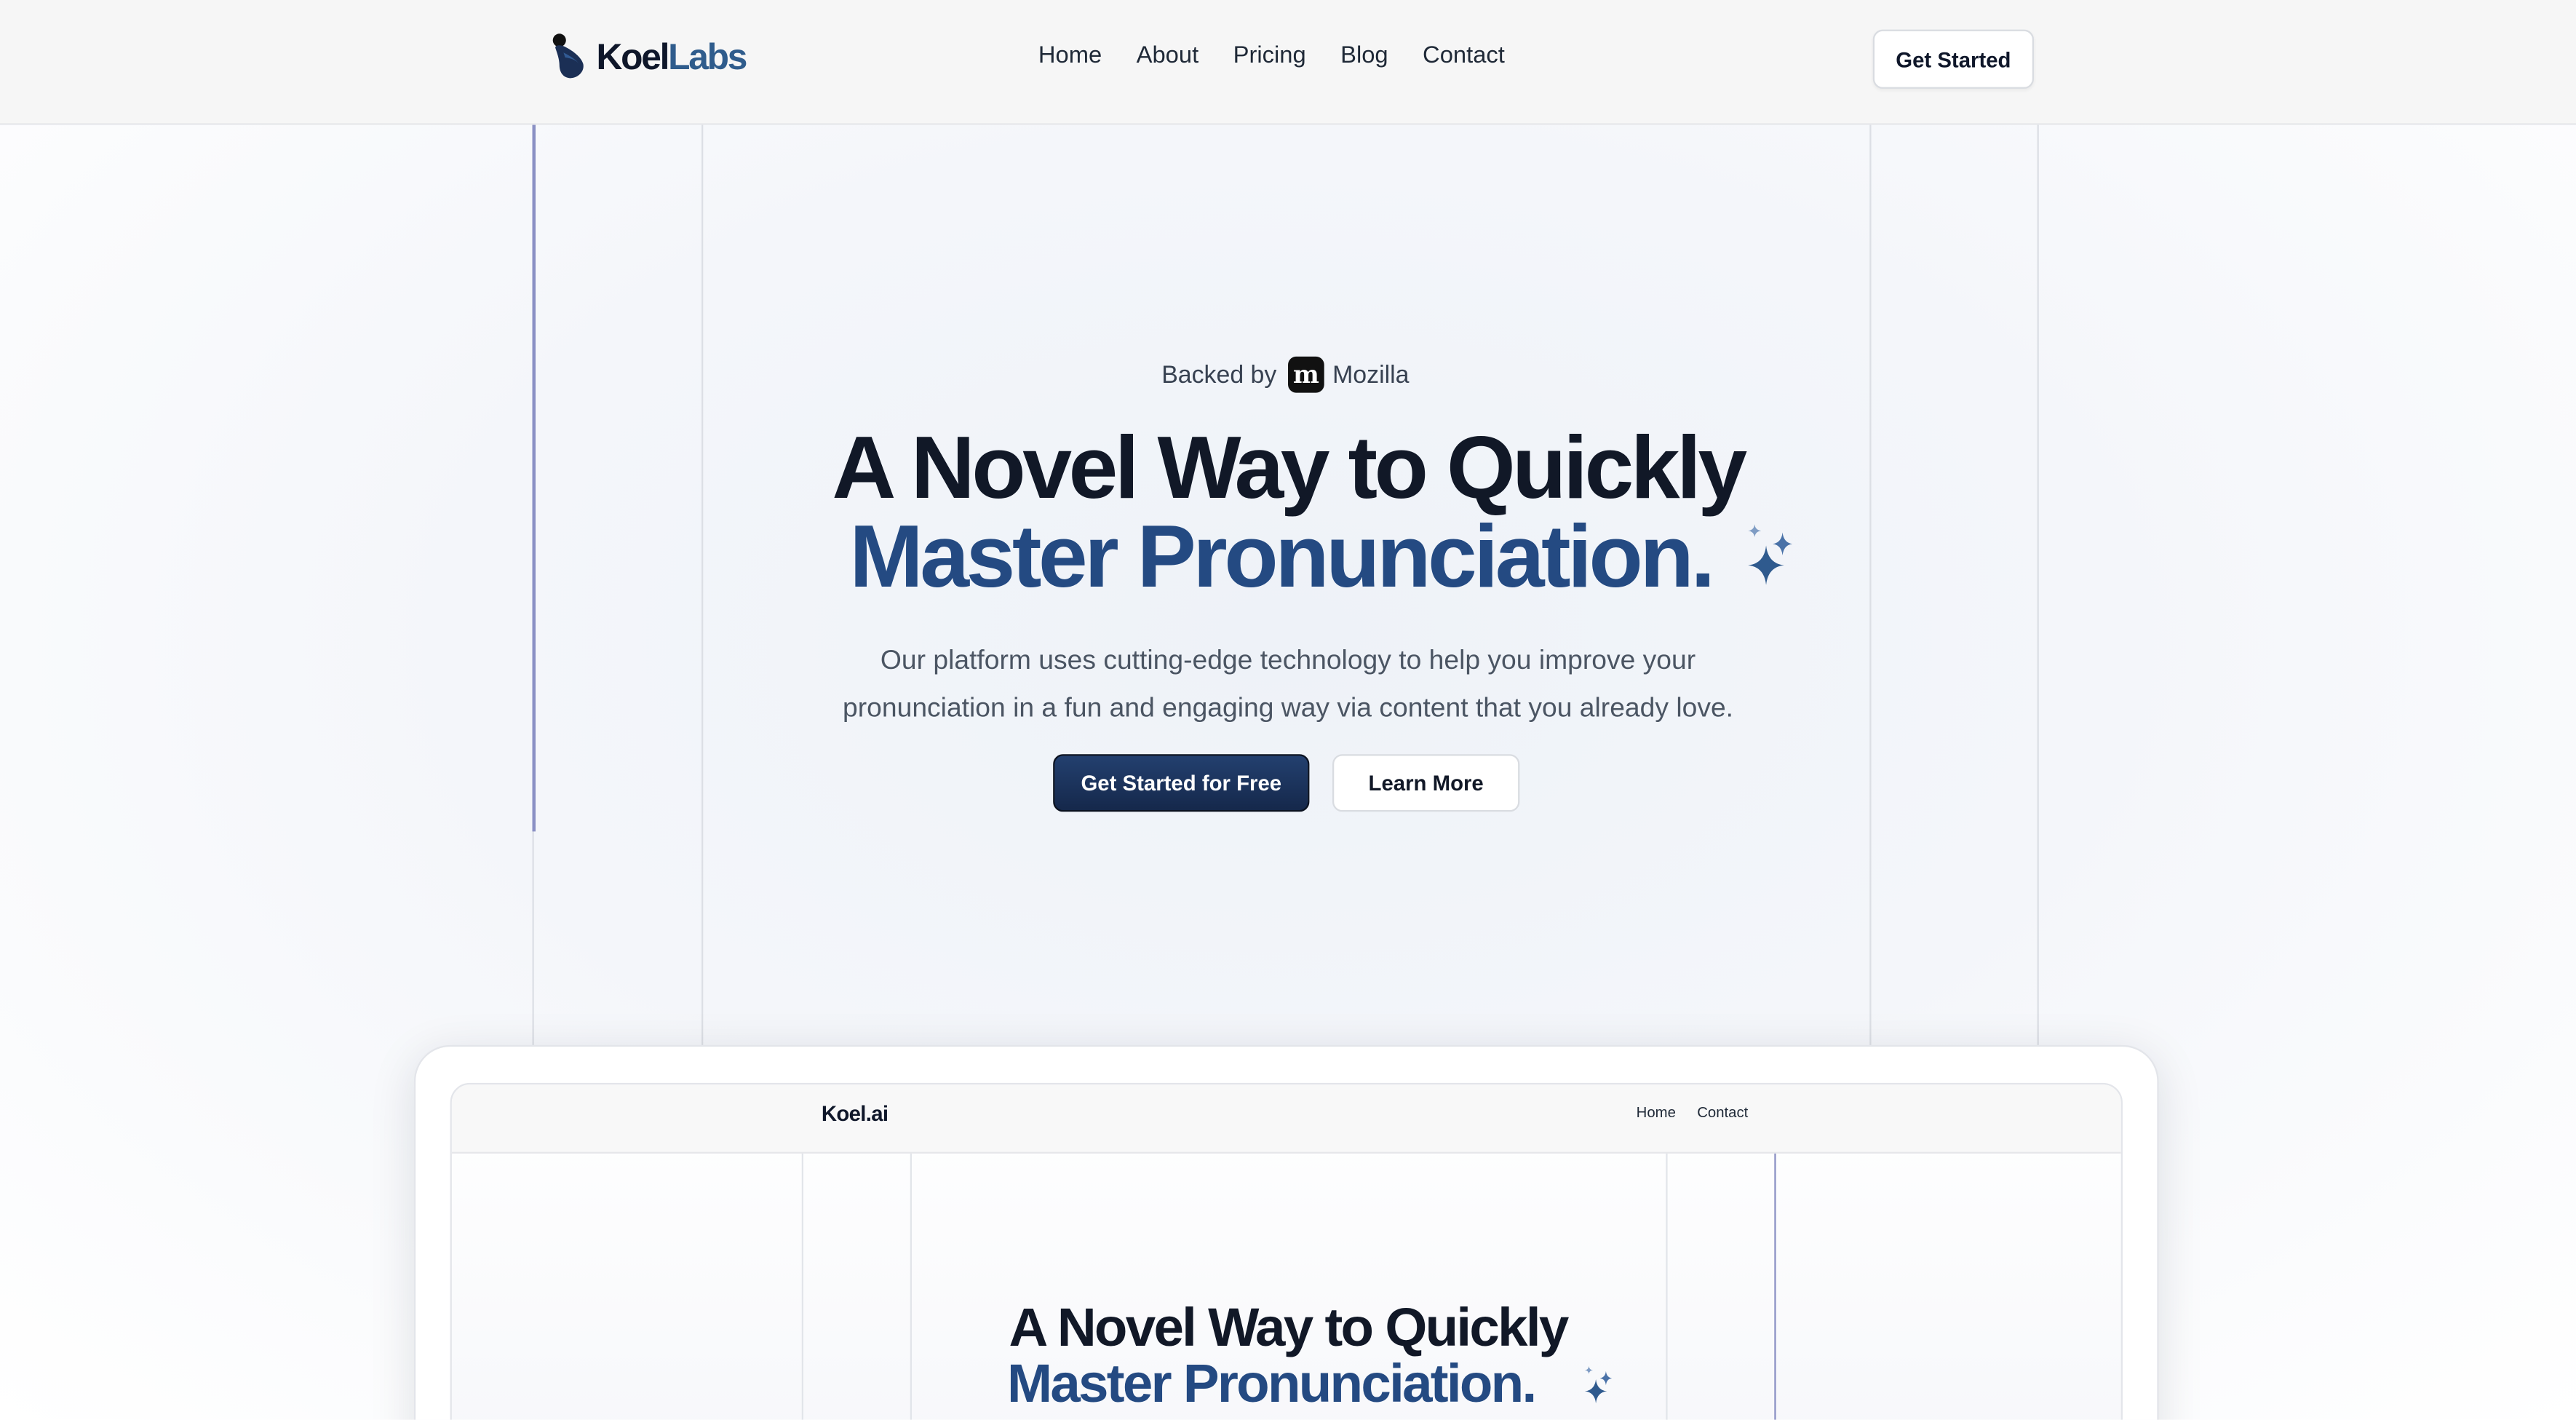  What do you see at coordinates (1285, 374) in the screenshot?
I see `backed-by-badge: Backed by m Mozilla` at bounding box center [1285, 374].